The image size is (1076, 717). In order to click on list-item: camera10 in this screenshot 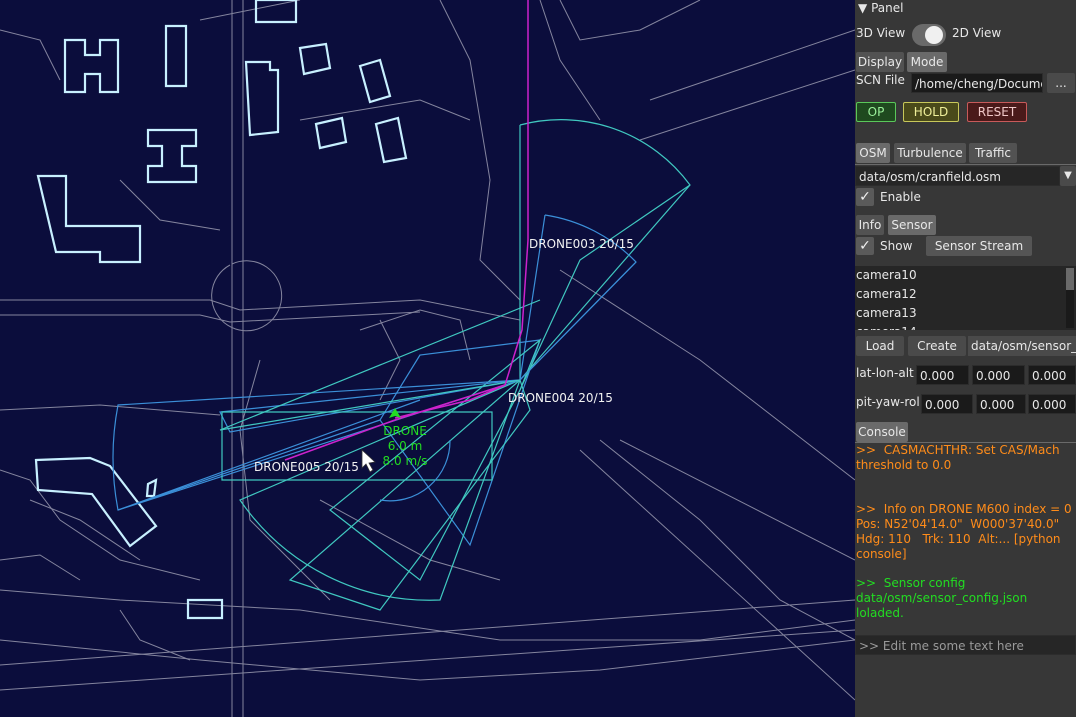, I will do `click(965, 275)`.